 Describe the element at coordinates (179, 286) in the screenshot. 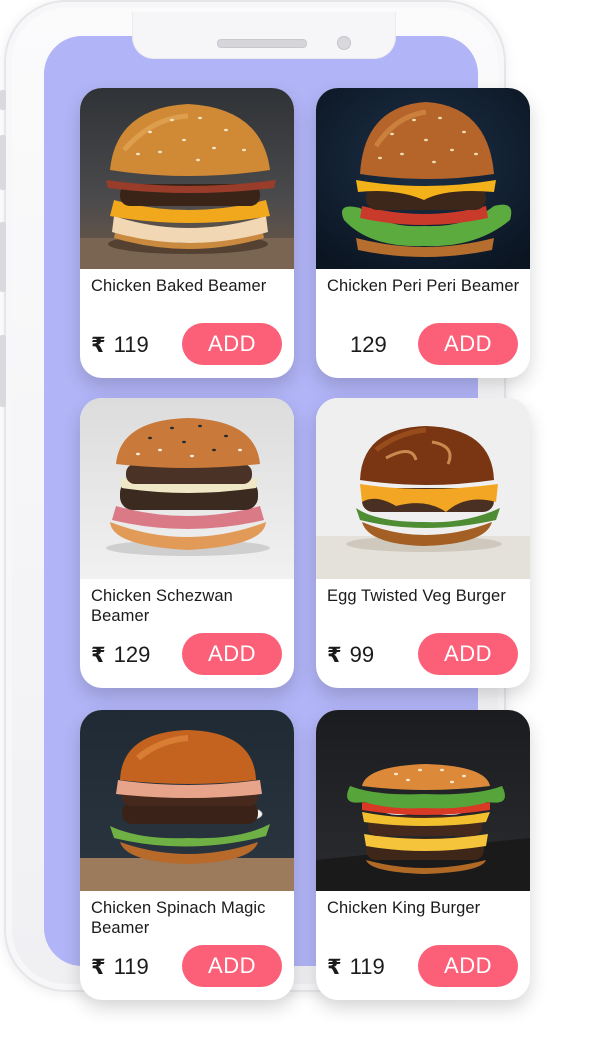

I see `item-name: Chicken Baked Beamer` at that location.